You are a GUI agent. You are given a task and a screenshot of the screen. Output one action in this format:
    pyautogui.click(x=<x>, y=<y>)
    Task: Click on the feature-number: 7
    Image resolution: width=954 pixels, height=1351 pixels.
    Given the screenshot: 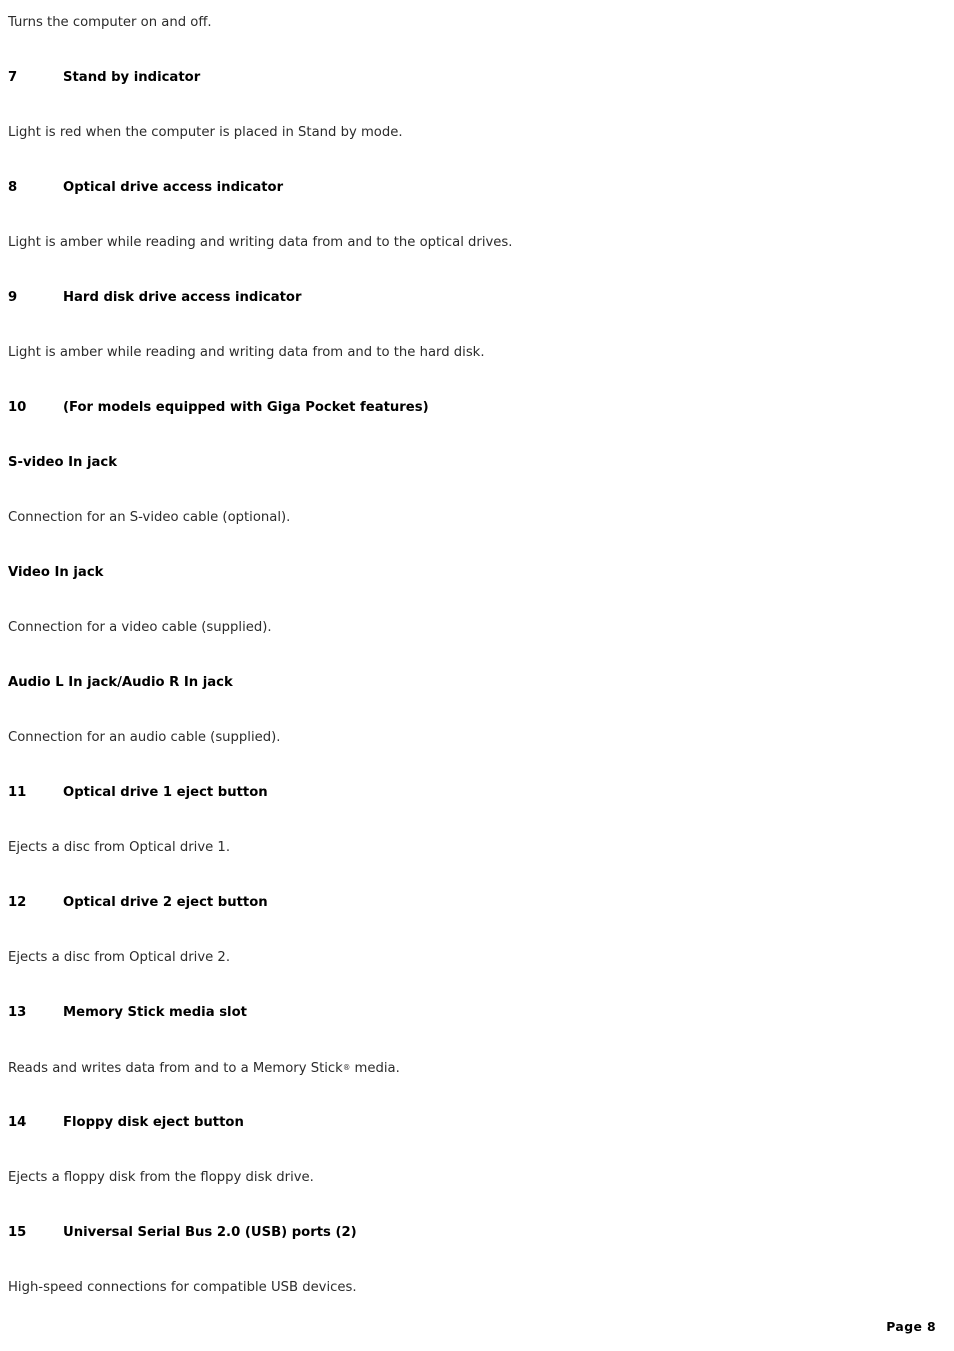 What is the action you would take?
    pyautogui.click(x=13, y=77)
    